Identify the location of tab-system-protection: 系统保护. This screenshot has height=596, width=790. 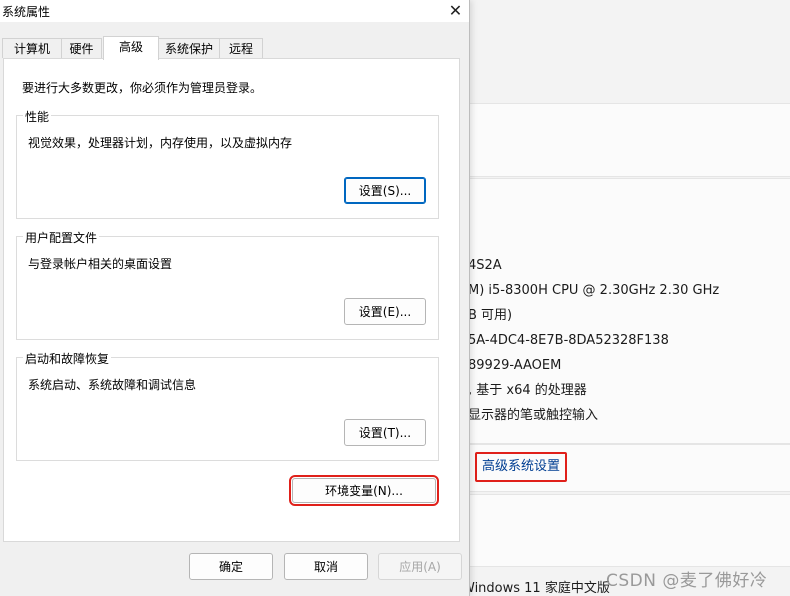
(189, 48).